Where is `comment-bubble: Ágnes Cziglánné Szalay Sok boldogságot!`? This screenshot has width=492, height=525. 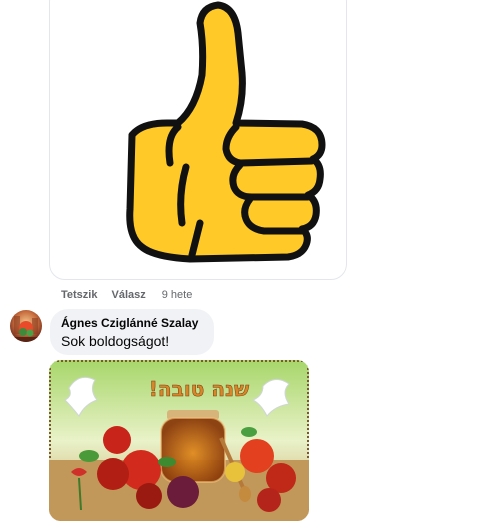 comment-bubble: Ágnes Cziglánné Szalay Sok boldogságot! is located at coordinates (132, 332).